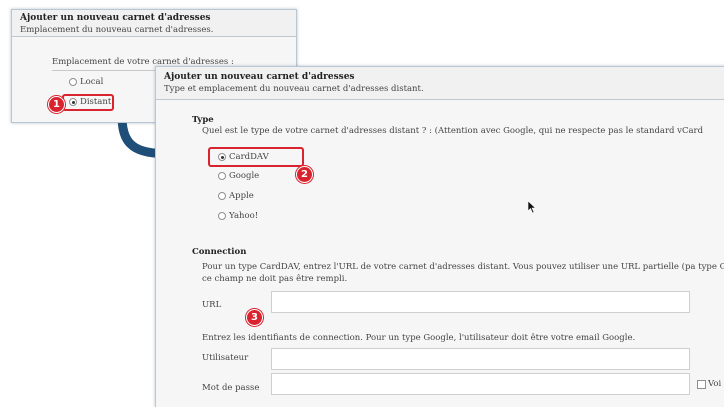  I want to click on radio-local: Local, so click(86, 82).